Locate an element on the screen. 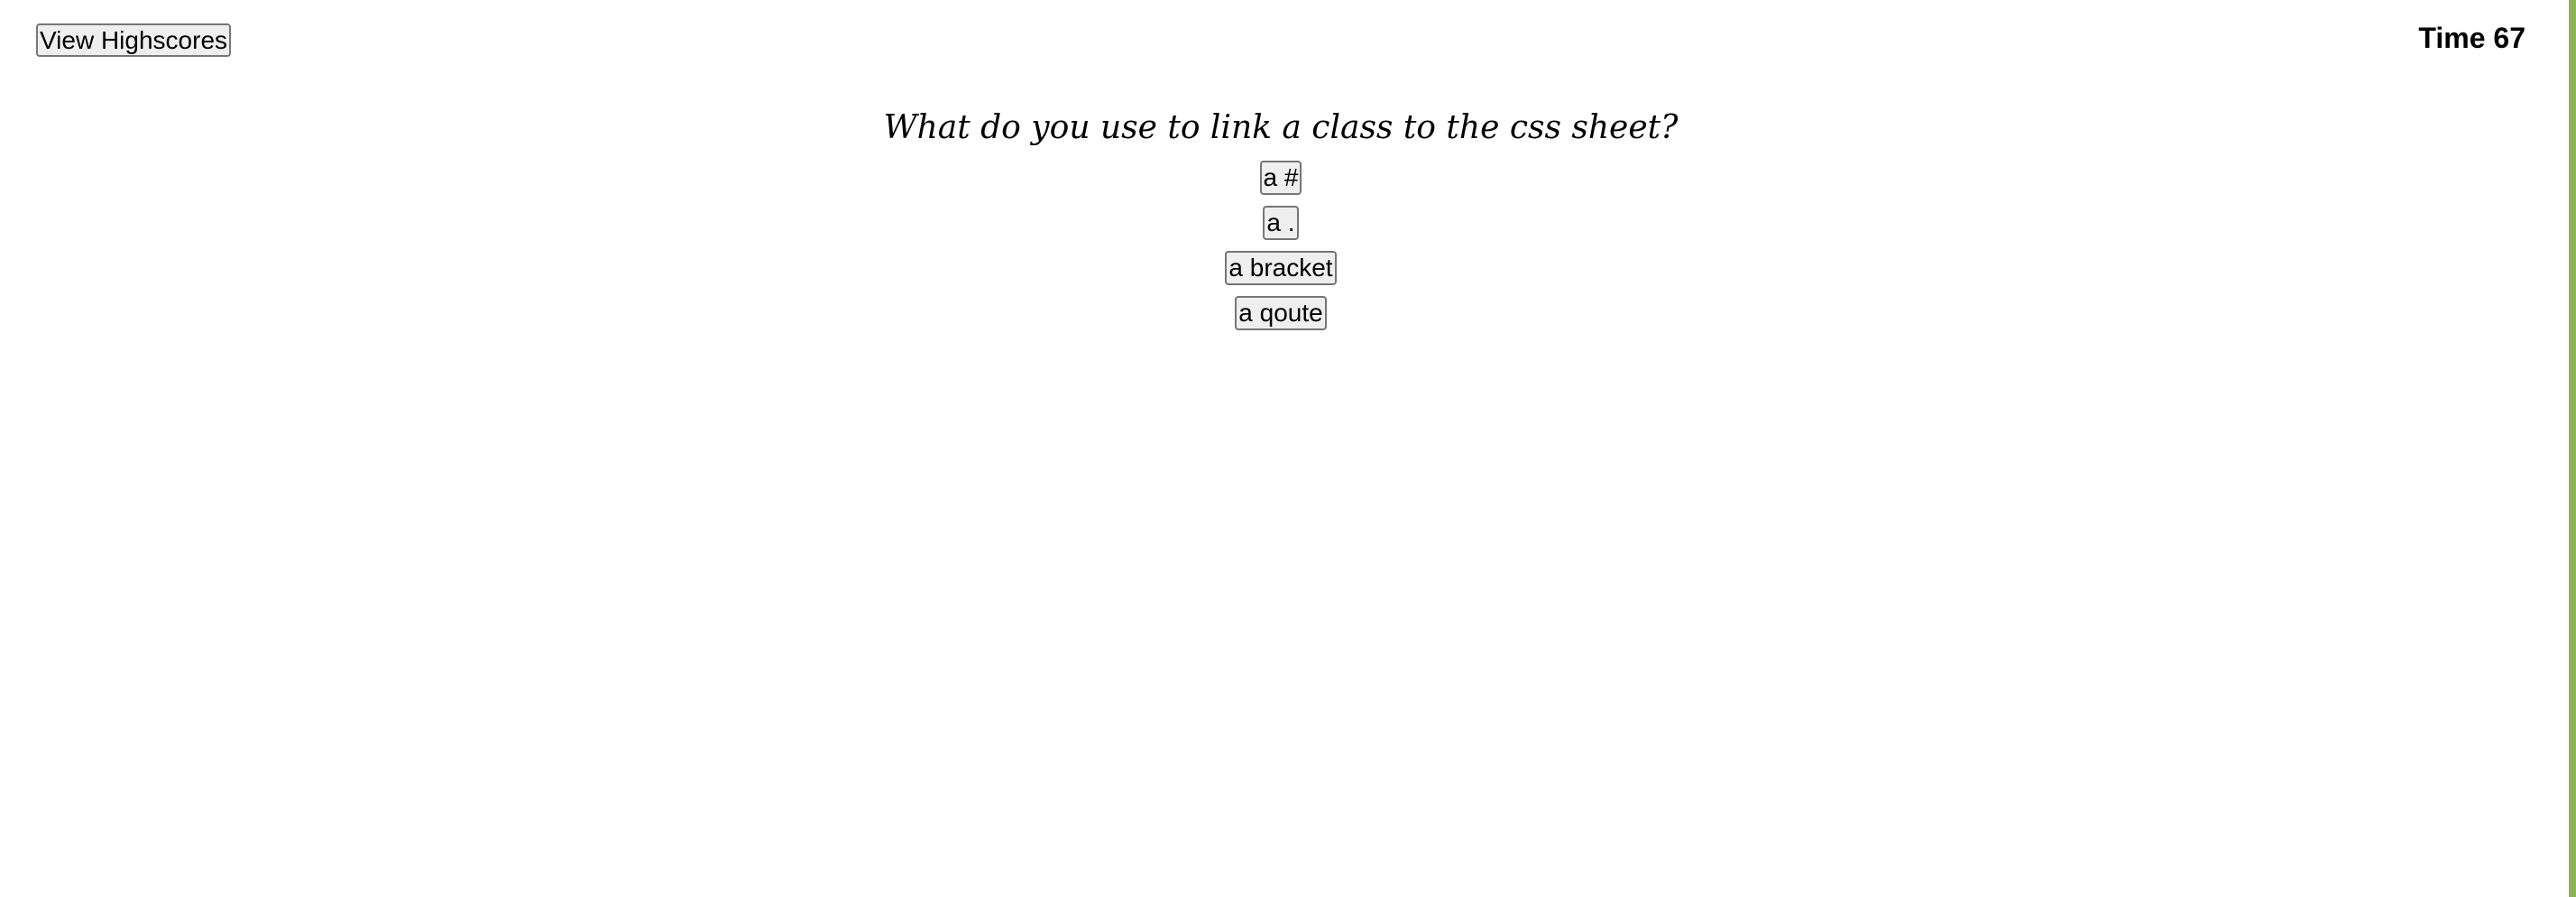 This screenshot has width=2576, height=897. view-highscores-button: View Highscores is located at coordinates (134, 40).